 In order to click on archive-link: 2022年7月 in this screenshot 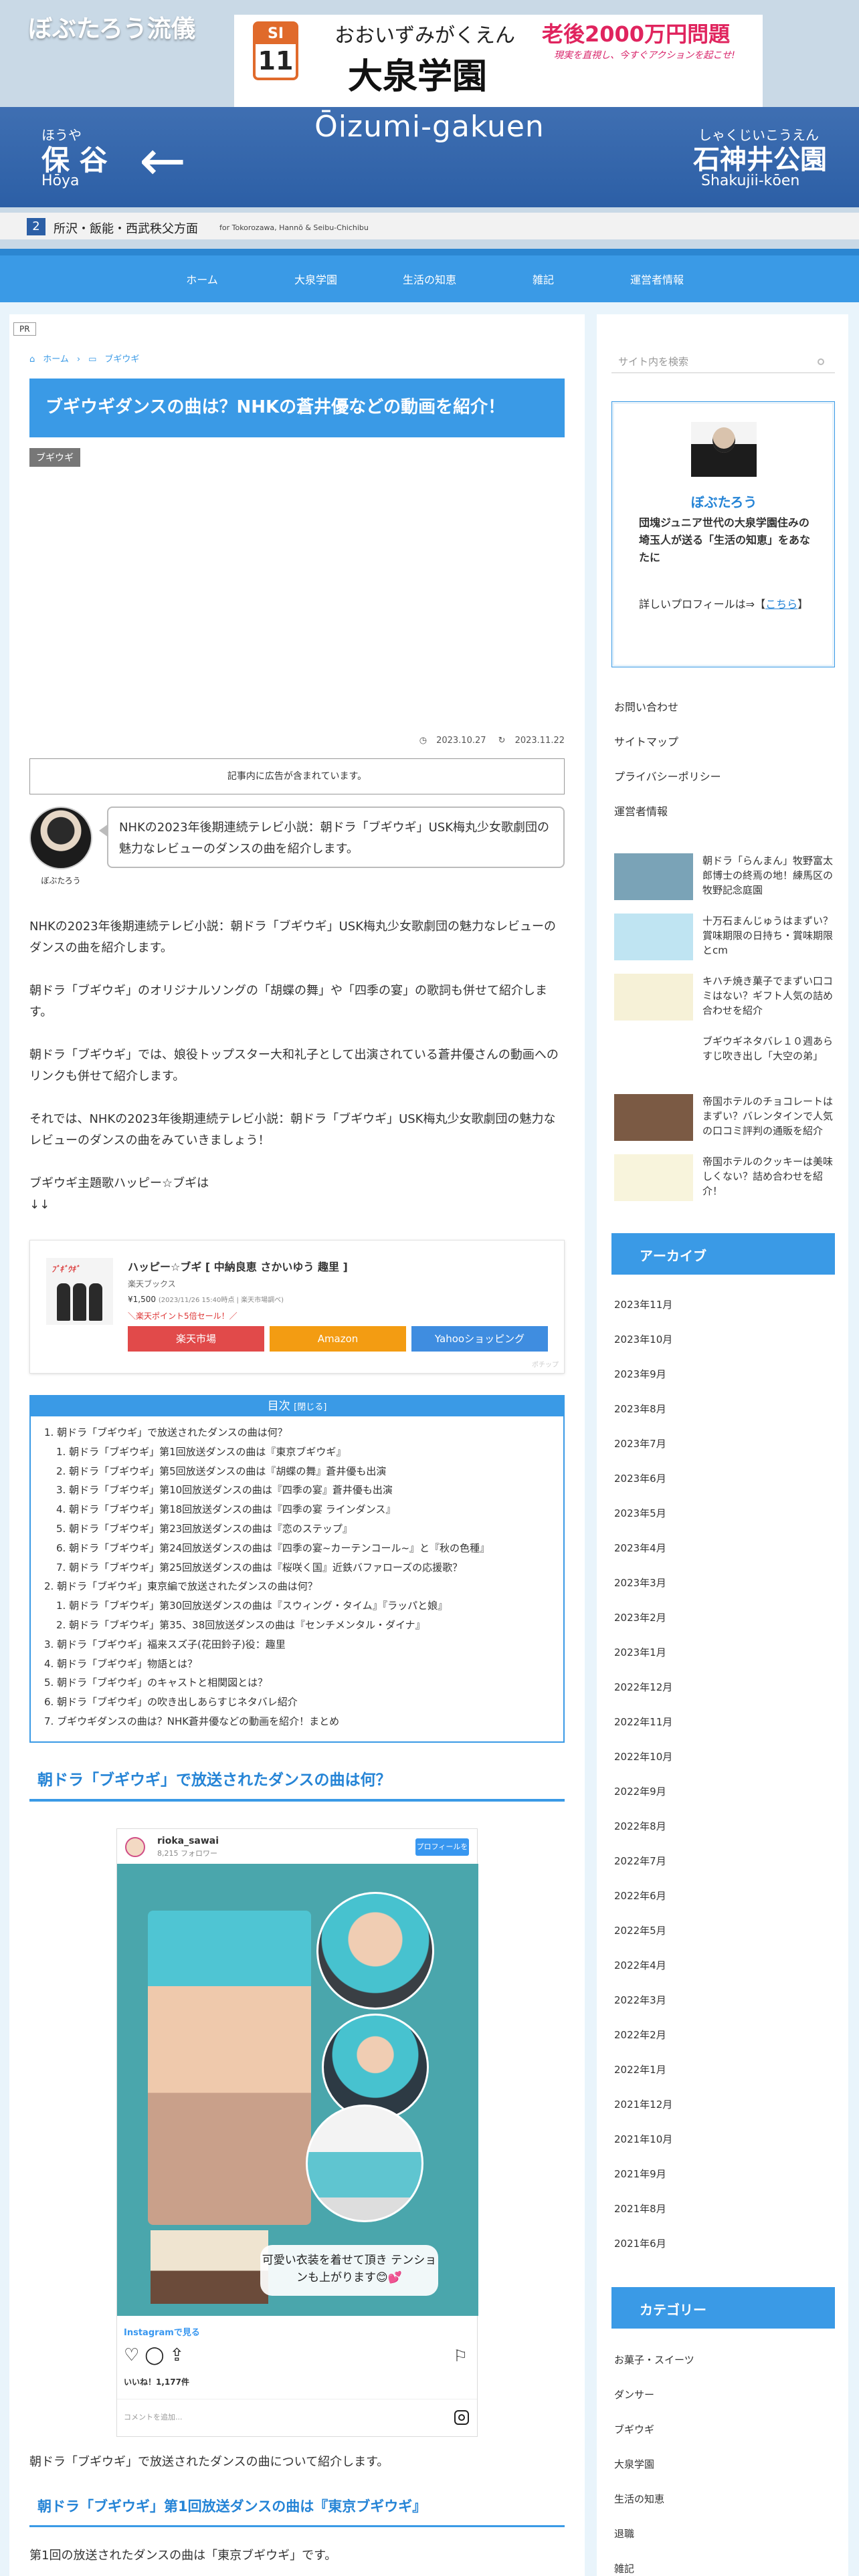, I will do `click(640, 1861)`.